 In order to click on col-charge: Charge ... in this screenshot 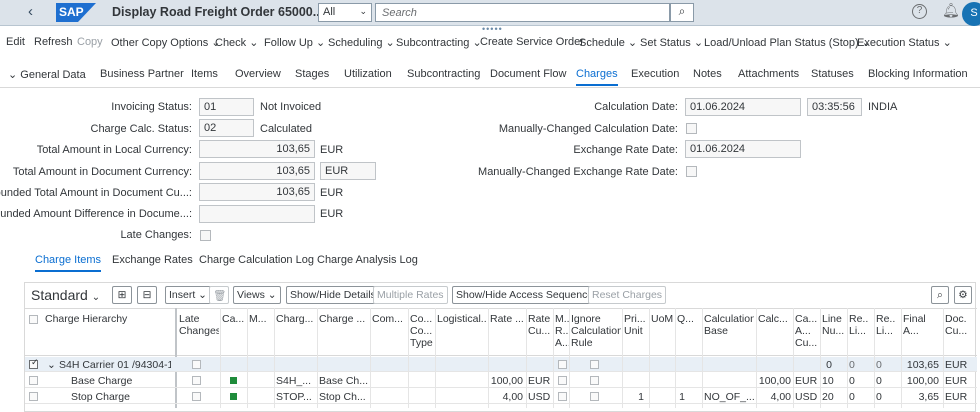, I will do `click(344, 319)`.